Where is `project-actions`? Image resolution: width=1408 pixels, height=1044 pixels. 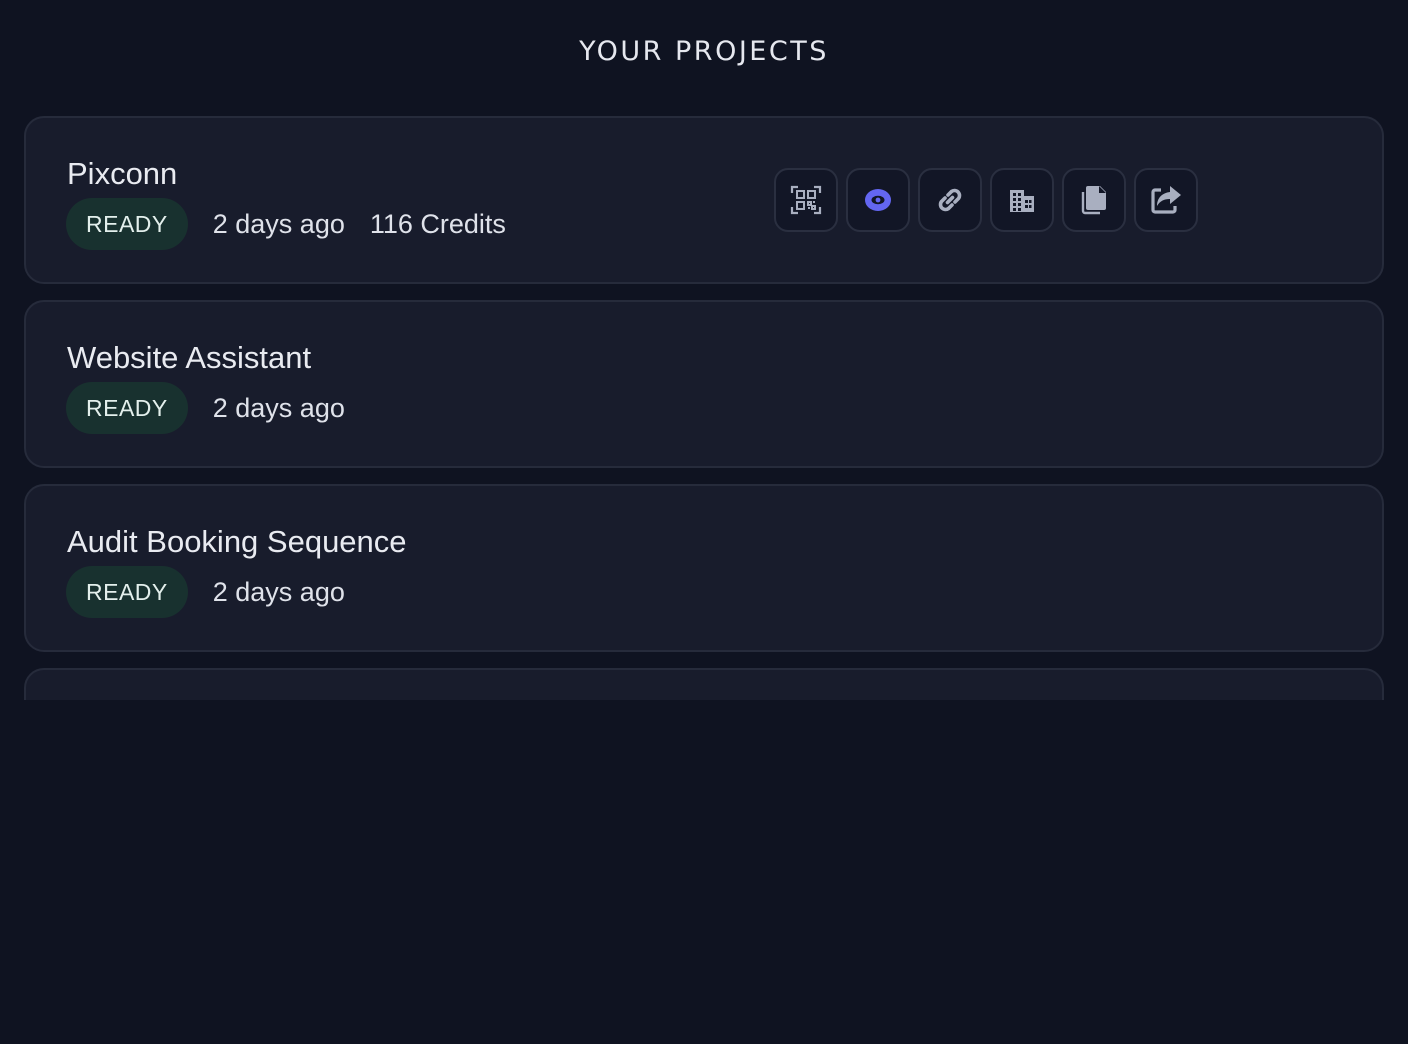 project-actions is located at coordinates (990, 200).